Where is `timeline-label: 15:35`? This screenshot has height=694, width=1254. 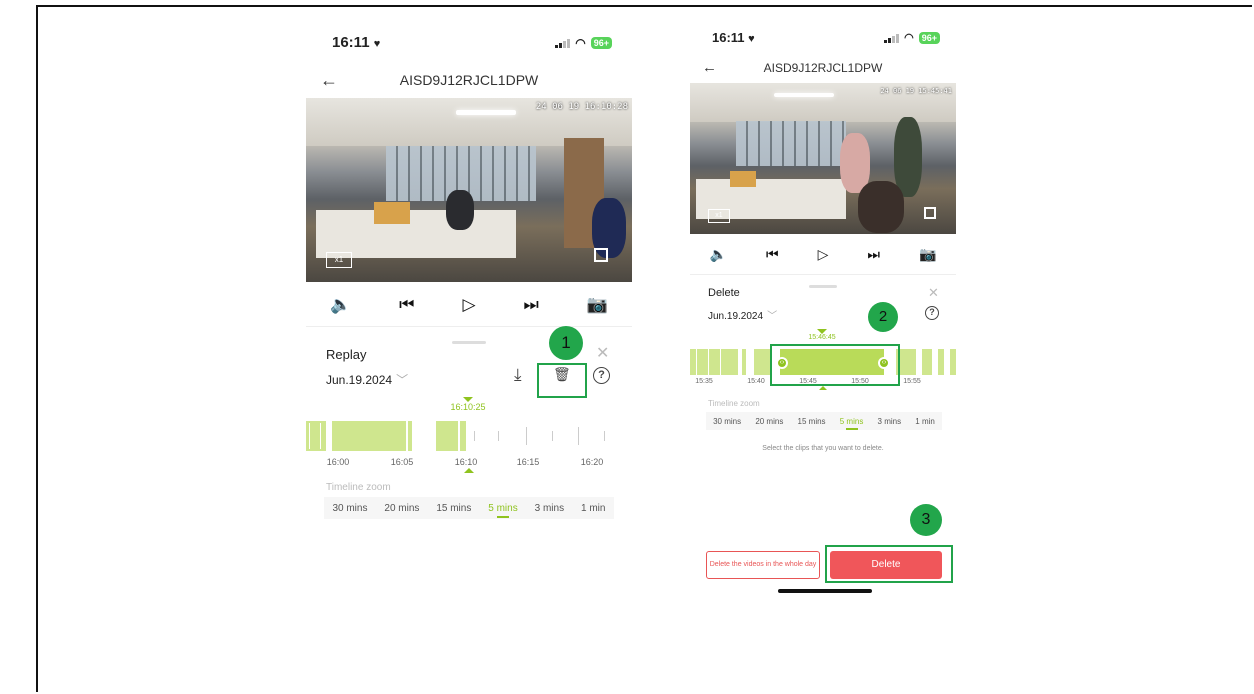
timeline-label: 15:35 is located at coordinates (704, 381).